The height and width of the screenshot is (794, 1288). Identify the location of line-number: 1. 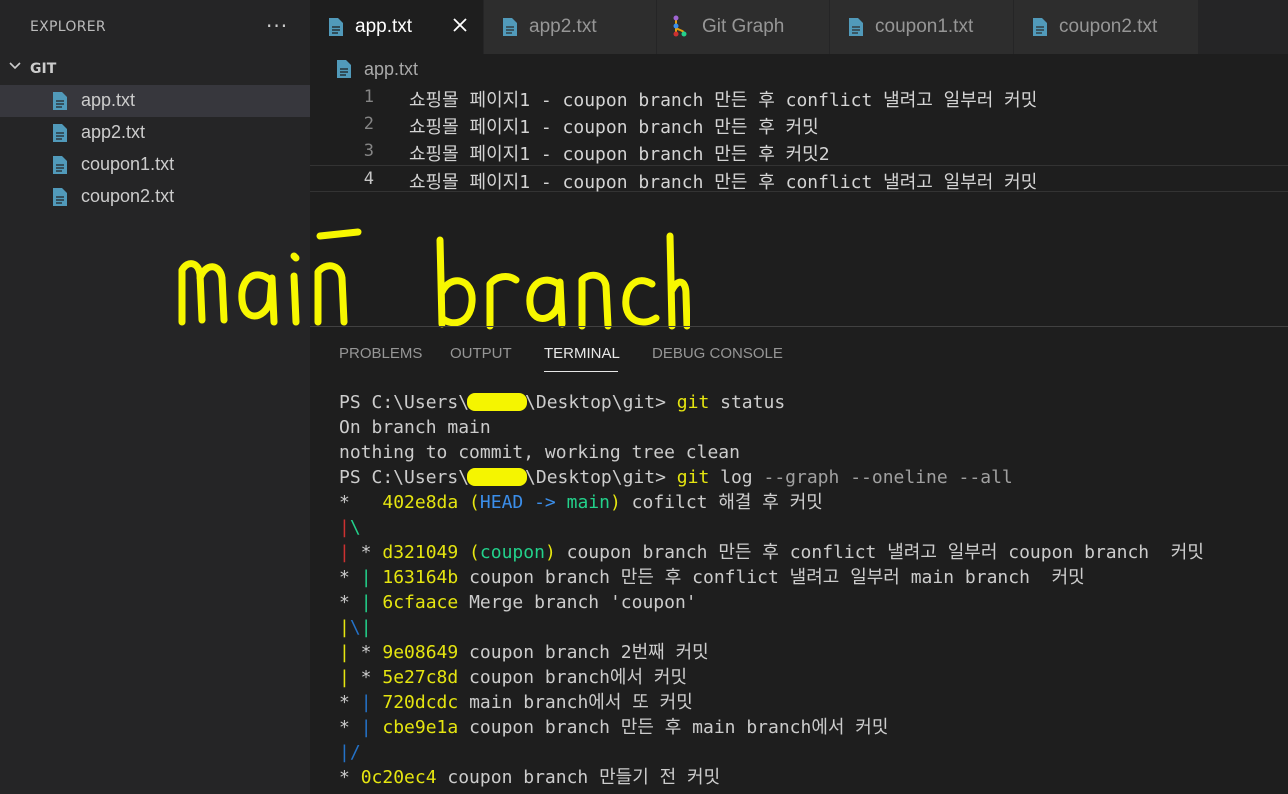
(368, 97).